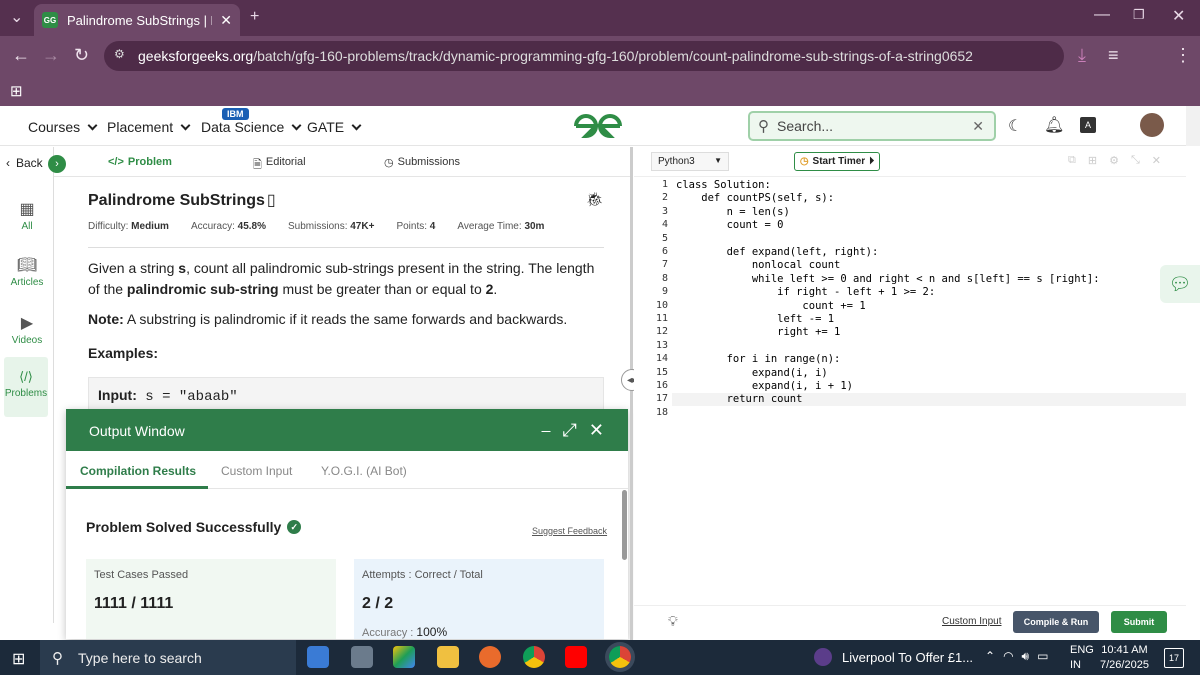 The image size is (1200, 675). What do you see at coordinates (620, 657) in the screenshot?
I see `chrome-active-app-icon` at bounding box center [620, 657].